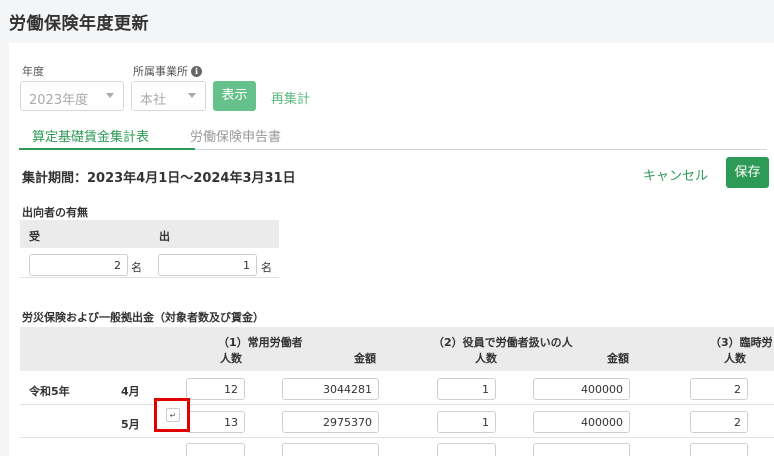 The width and height of the screenshot is (774, 456). I want to click on group-officer-label: （2）役員で労働者扱いの人, so click(503, 342).